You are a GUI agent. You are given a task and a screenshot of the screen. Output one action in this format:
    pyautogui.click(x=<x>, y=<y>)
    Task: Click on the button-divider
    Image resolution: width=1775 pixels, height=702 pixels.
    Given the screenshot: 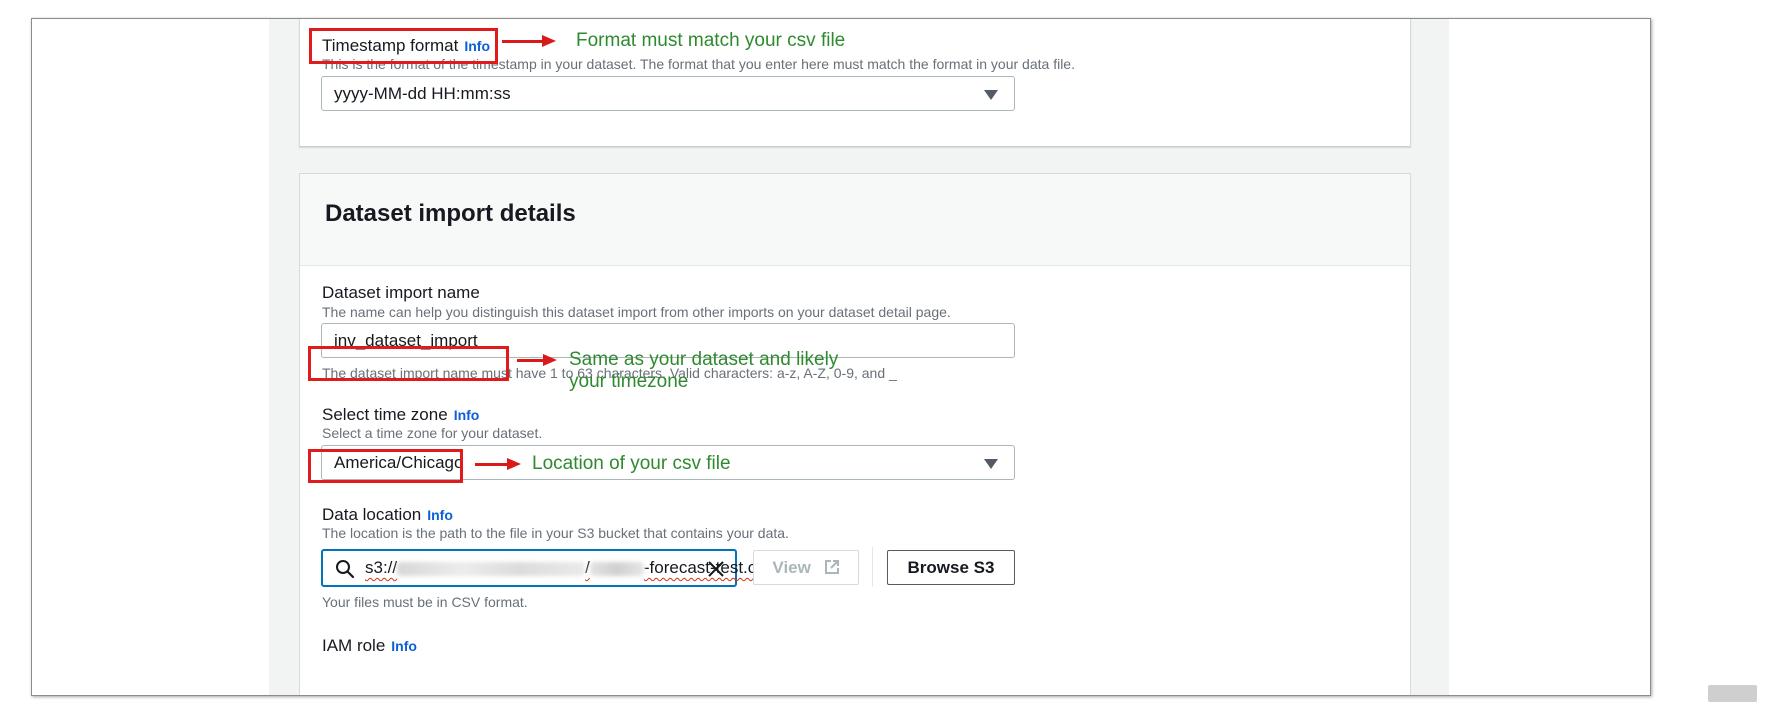 What is the action you would take?
    pyautogui.click(x=872, y=567)
    